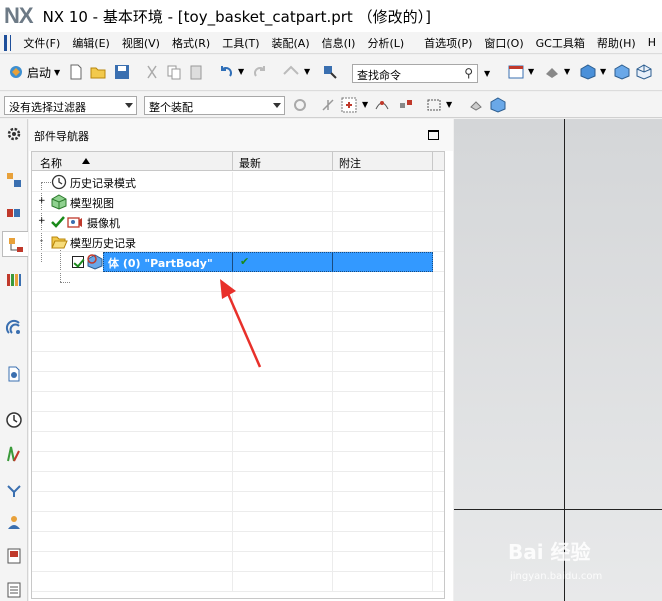 This screenshot has width=662, height=601. Describe the element at coordinates (98, 72) in the screenshot. I see `open-folder-icon` at that location.